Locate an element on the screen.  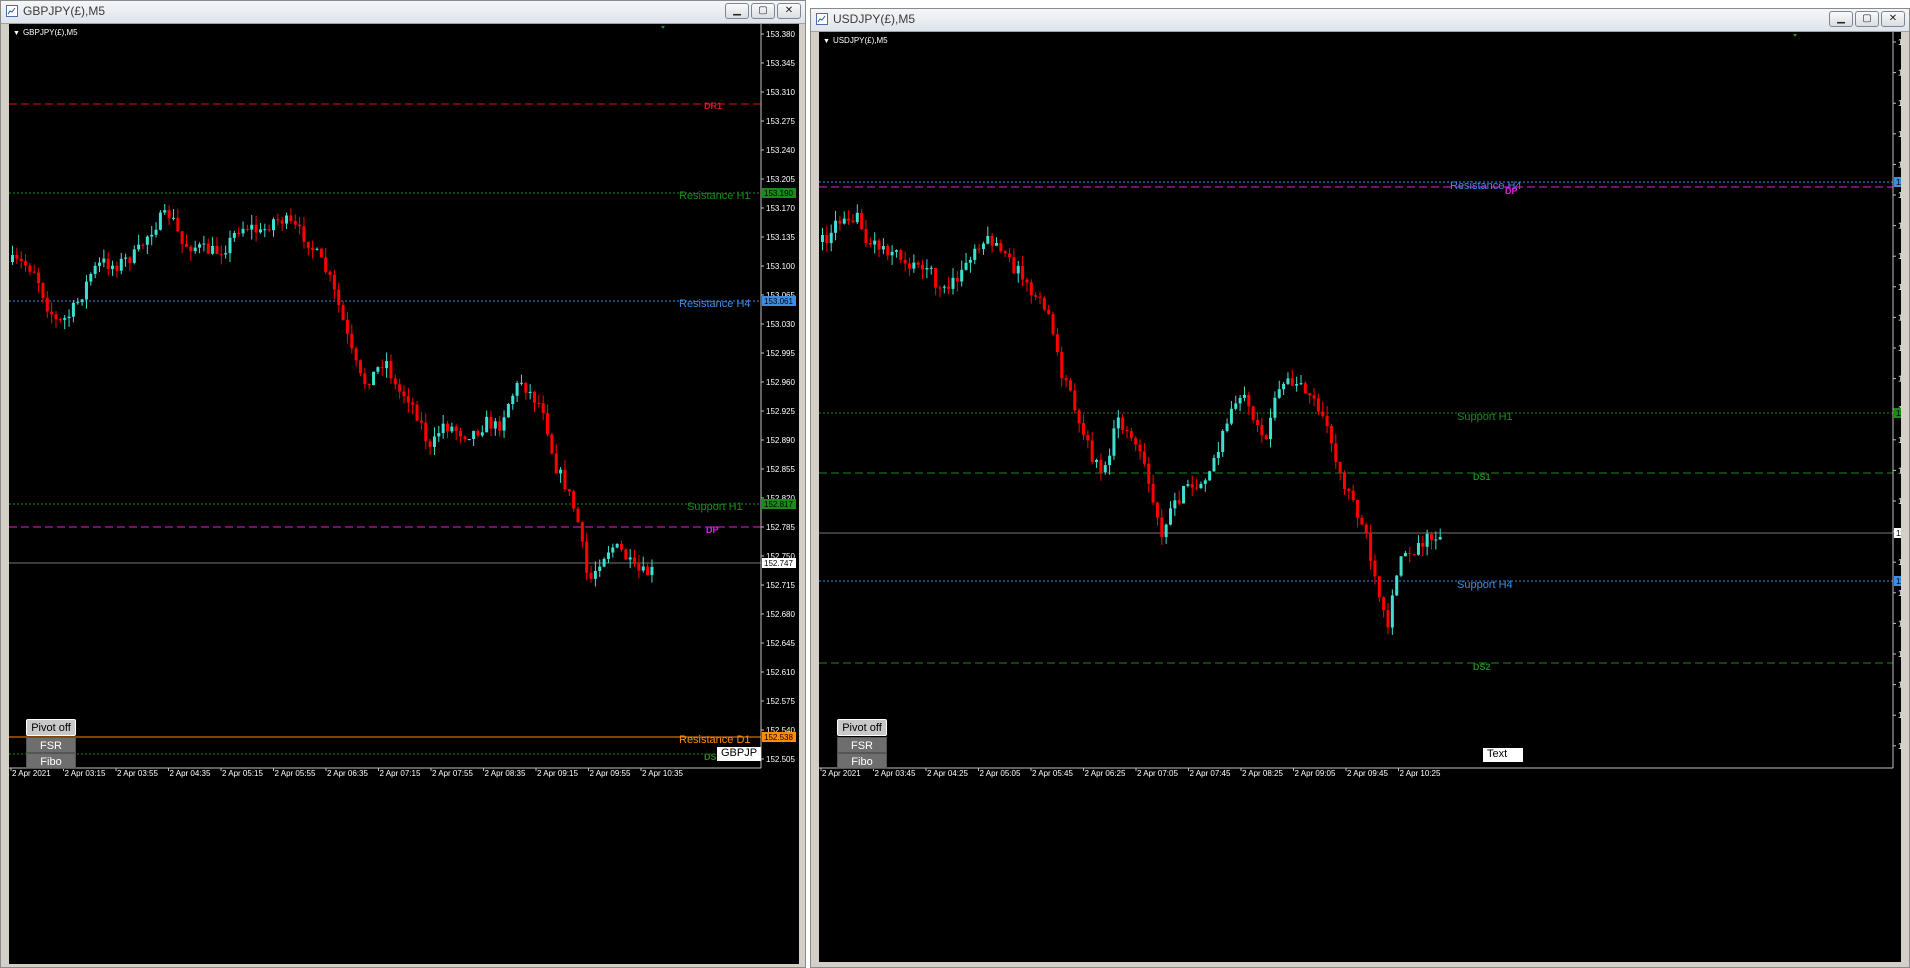
chart-text-box: Text is located at coordinates (1503, 755).